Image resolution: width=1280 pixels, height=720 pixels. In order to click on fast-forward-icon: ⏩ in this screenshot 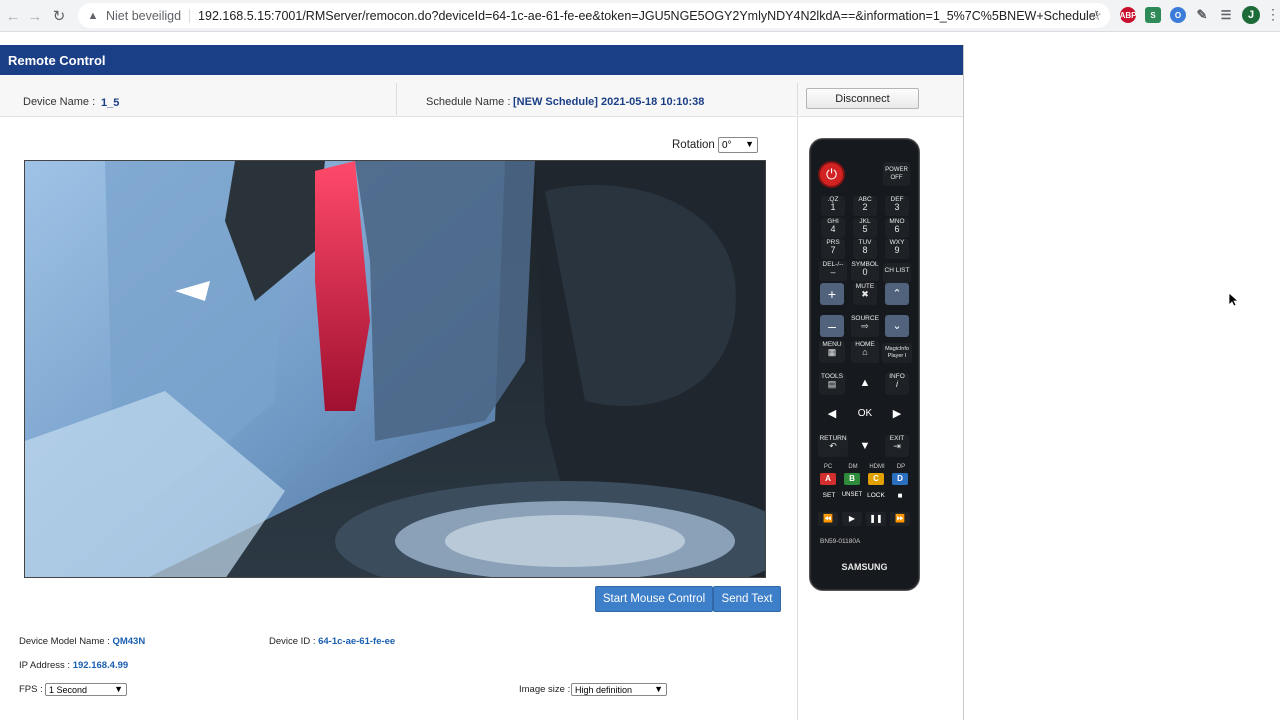, I will do `click(900, 519)`.